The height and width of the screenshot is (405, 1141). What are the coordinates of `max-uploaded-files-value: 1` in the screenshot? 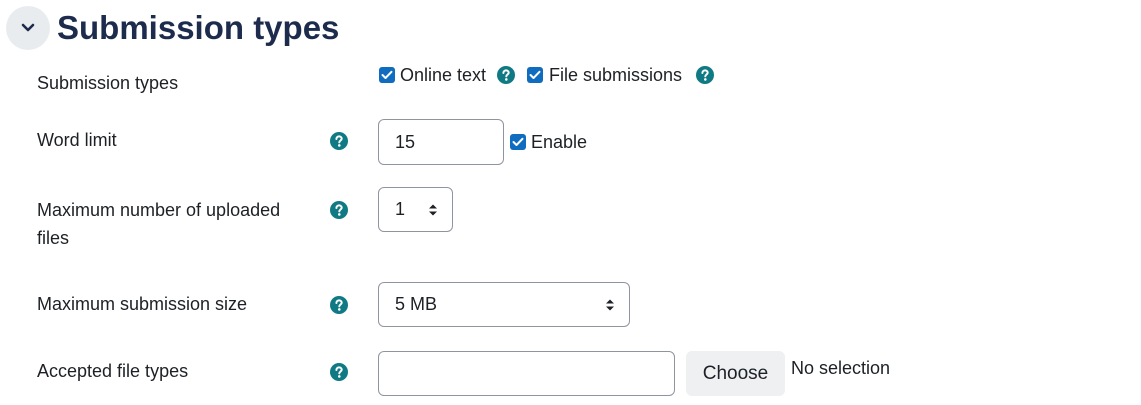 It's located at (400, 209).